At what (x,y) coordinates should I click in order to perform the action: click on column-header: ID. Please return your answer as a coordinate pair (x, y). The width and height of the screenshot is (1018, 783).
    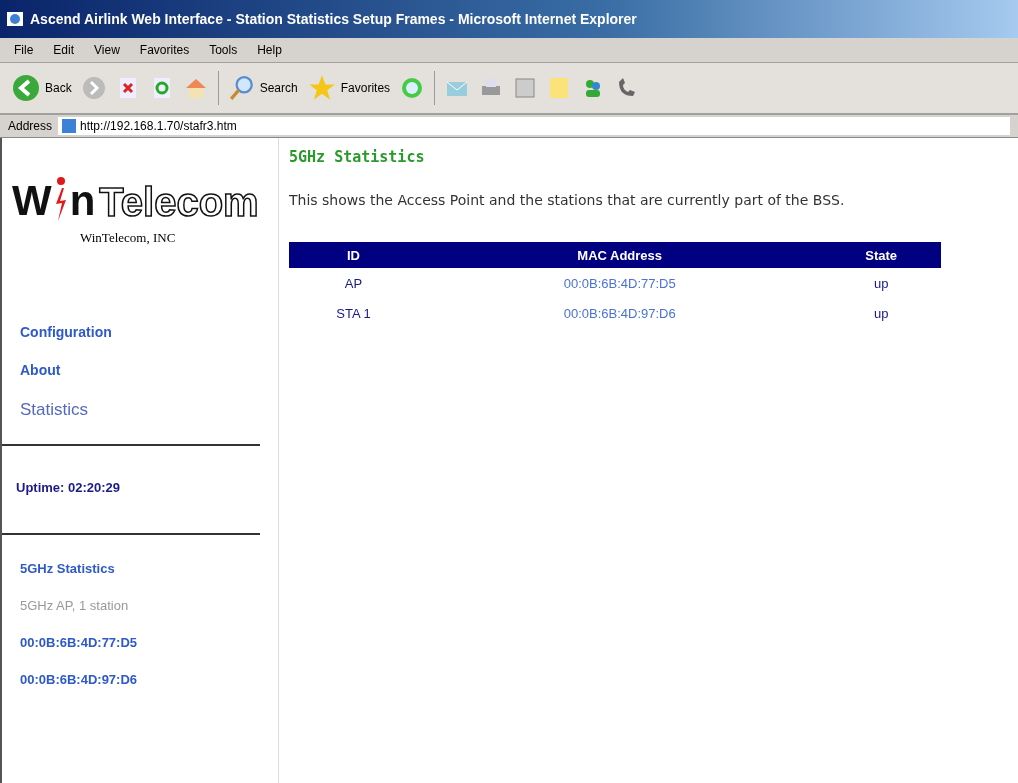
    Looking at the image, I should click on (353, 255).